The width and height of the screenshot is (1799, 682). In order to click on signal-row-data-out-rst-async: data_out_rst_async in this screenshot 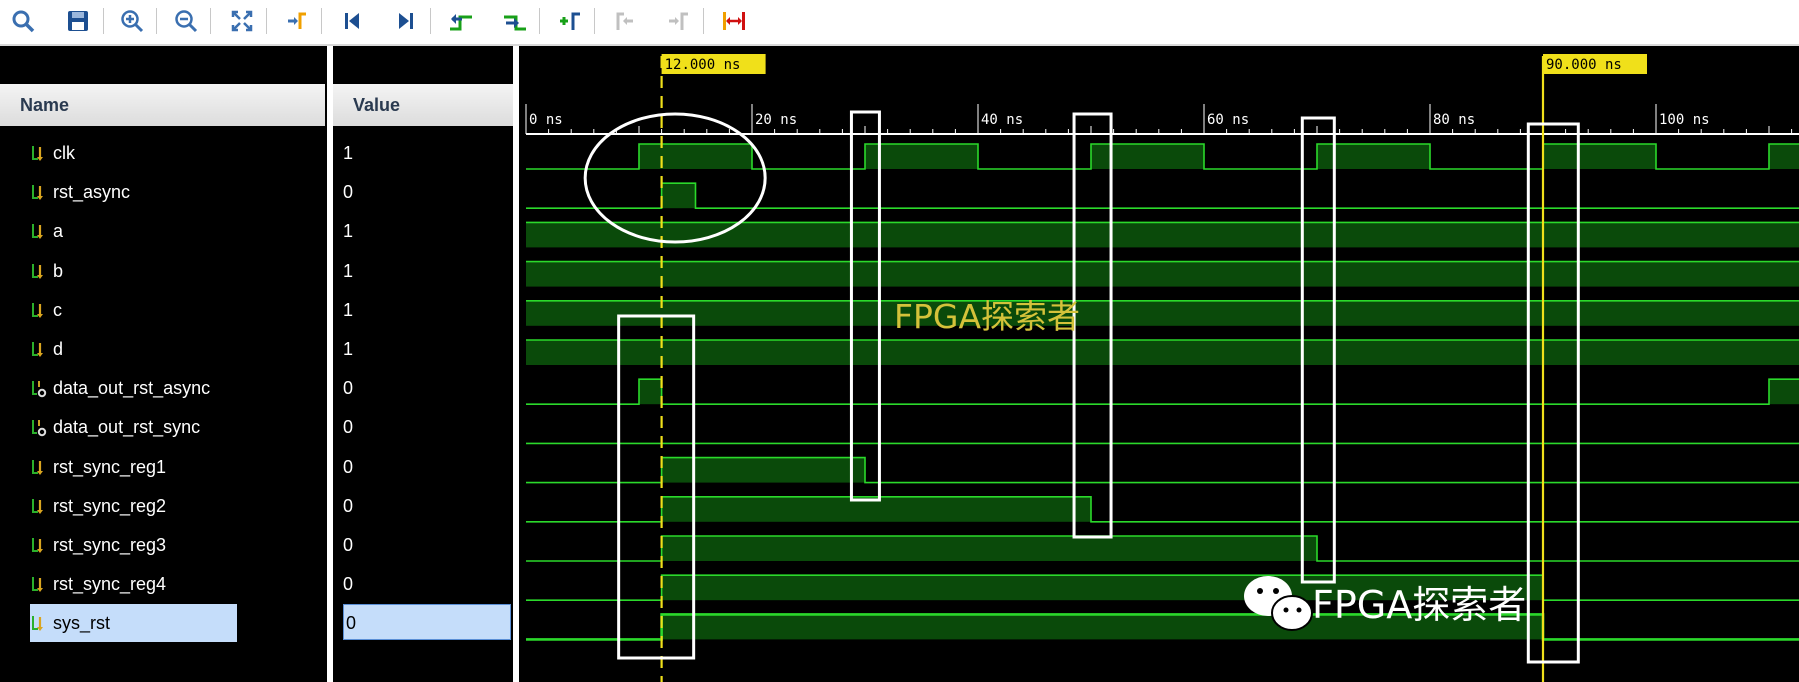, I will do `click(120, 388)`.